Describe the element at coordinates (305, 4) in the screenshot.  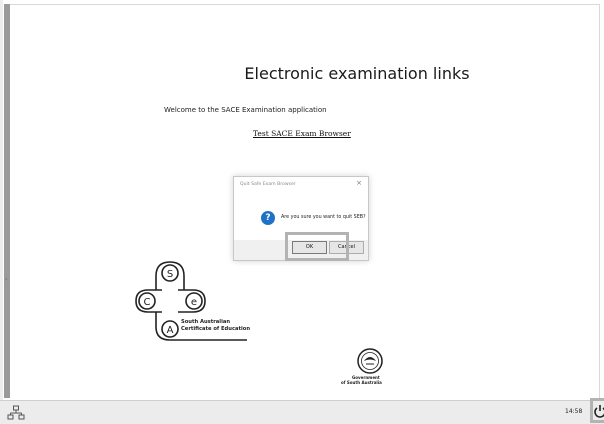
I see `top-border` at that location.